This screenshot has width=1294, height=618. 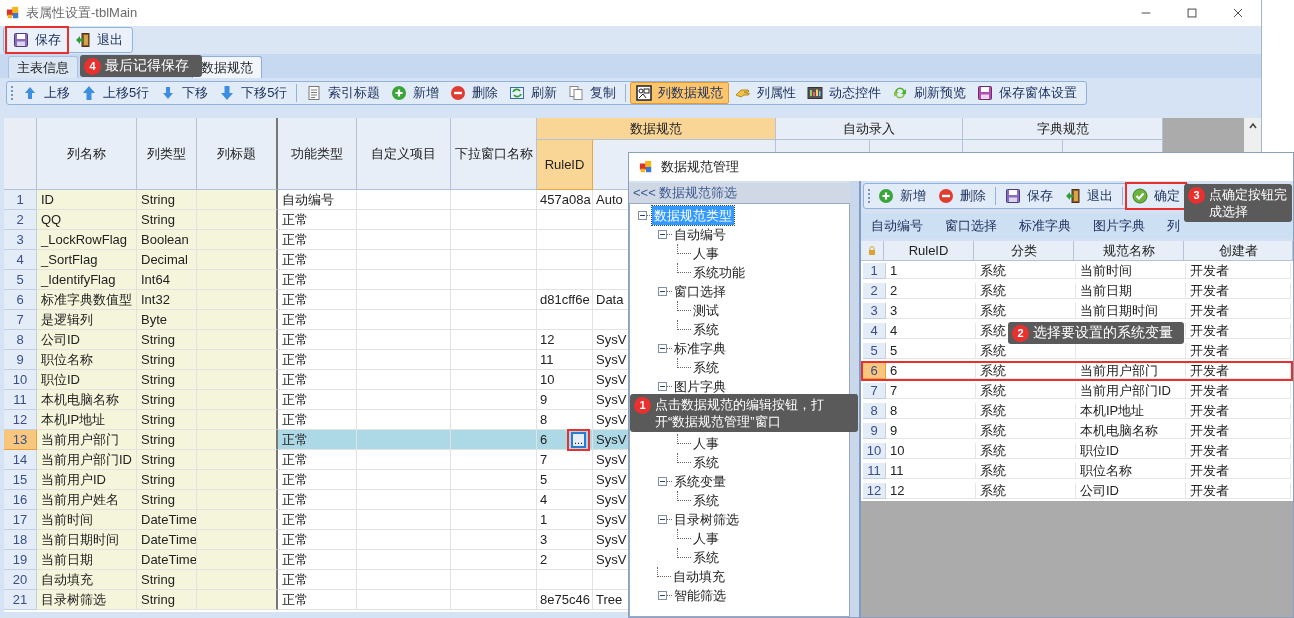 What do you see at coordinates (700, 481) in the screenshot?
I see `tree-item: 系统变量` at bounding box center [700, 481].